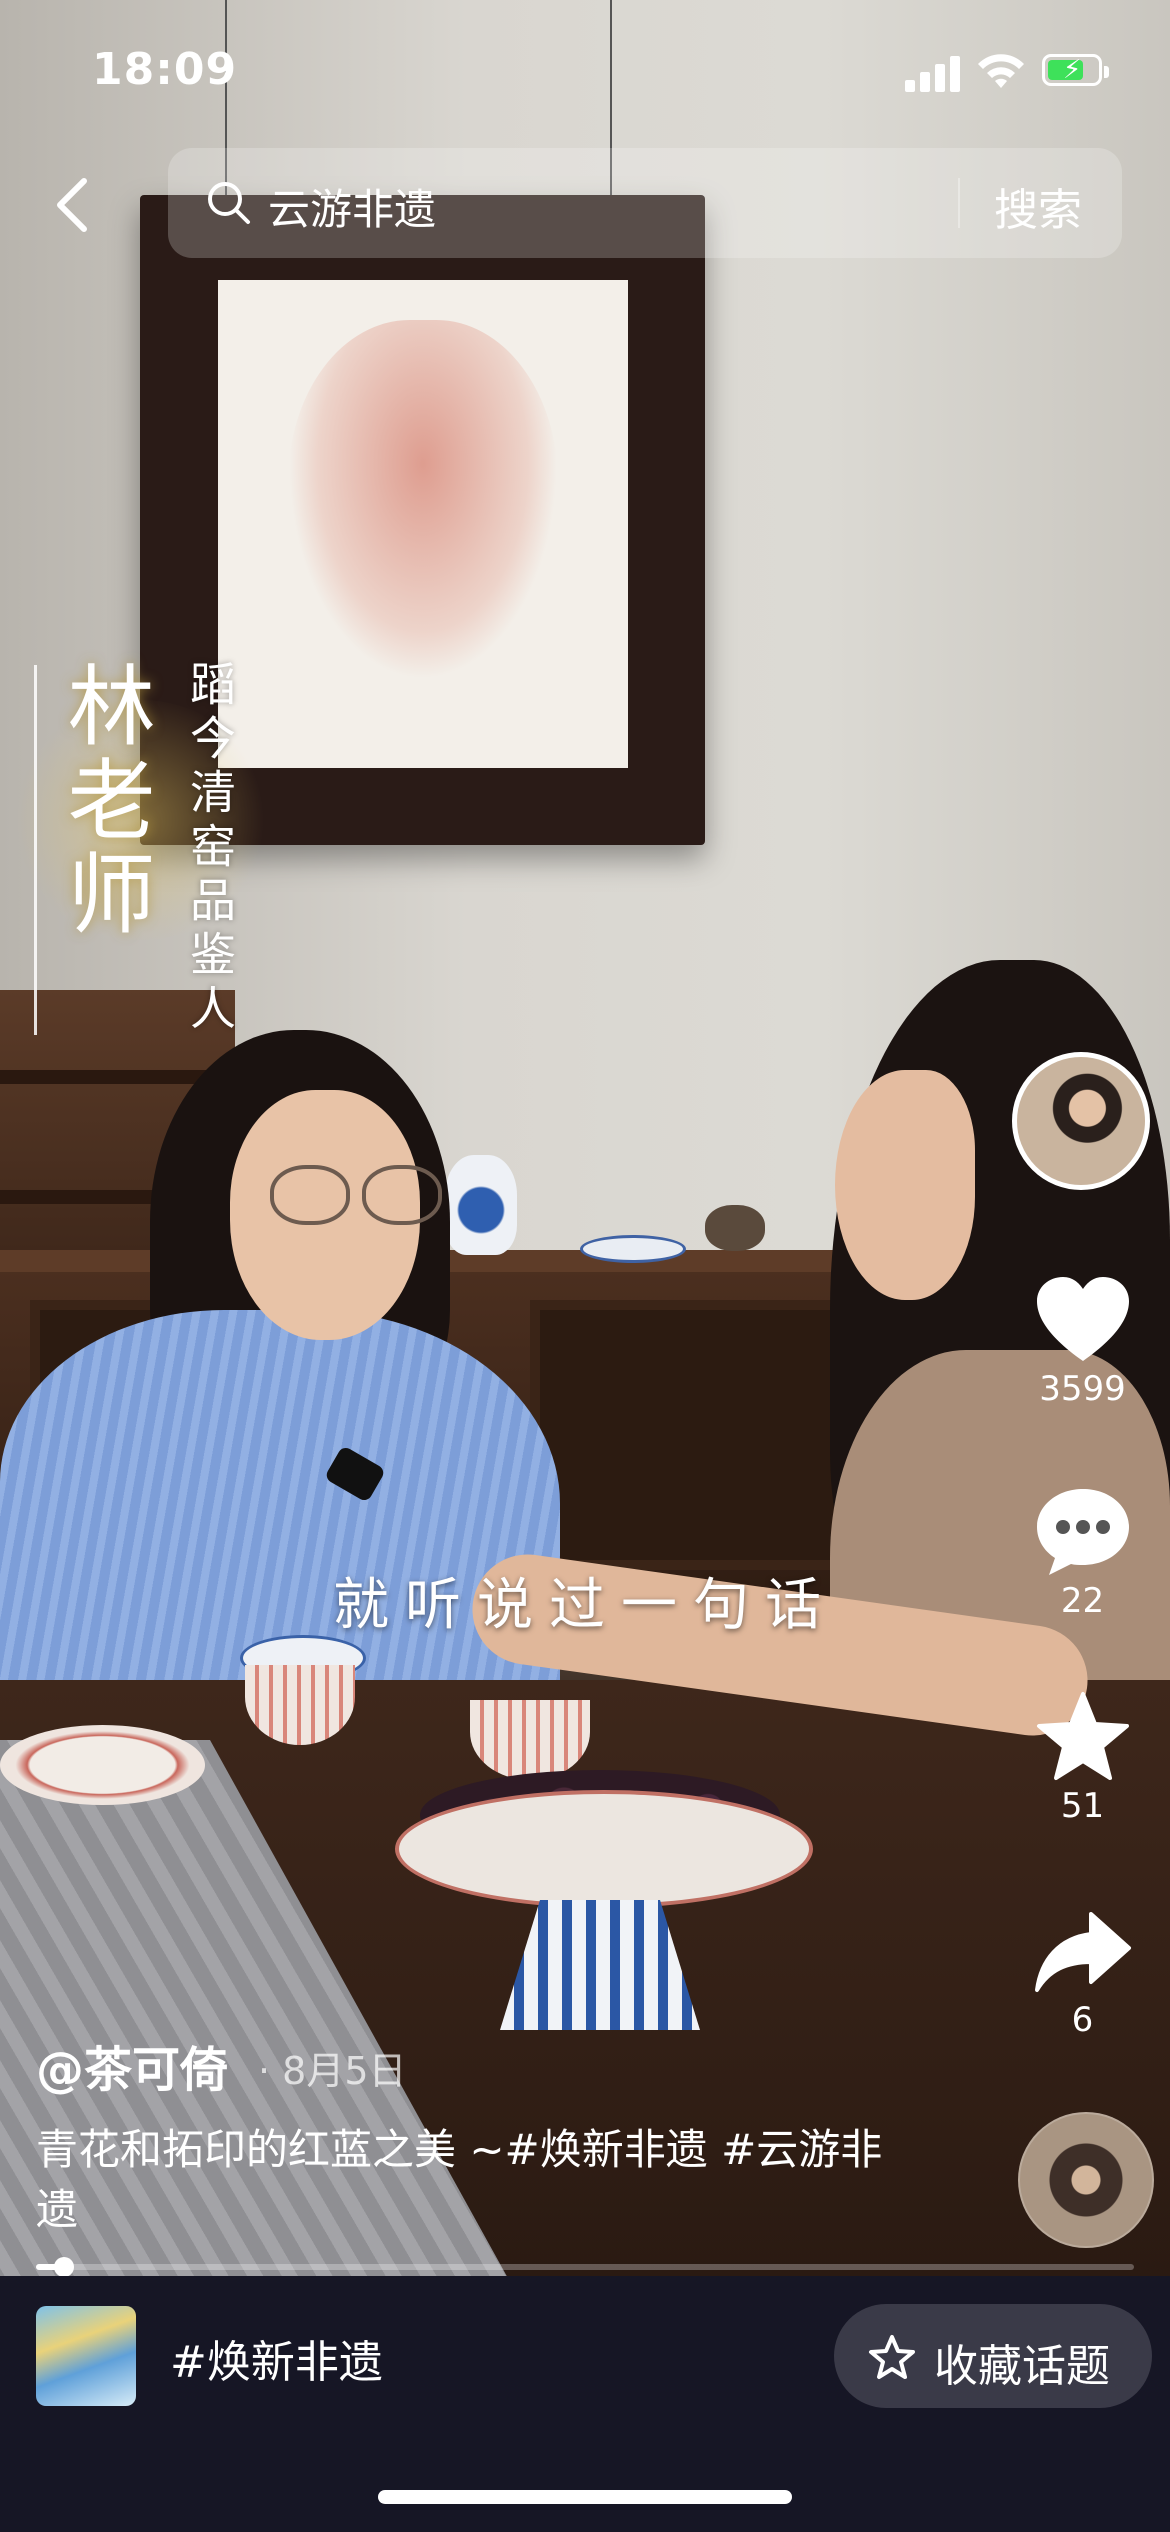  I want to click on search-bar: 云游非遗 搜索, so click(645, 203).